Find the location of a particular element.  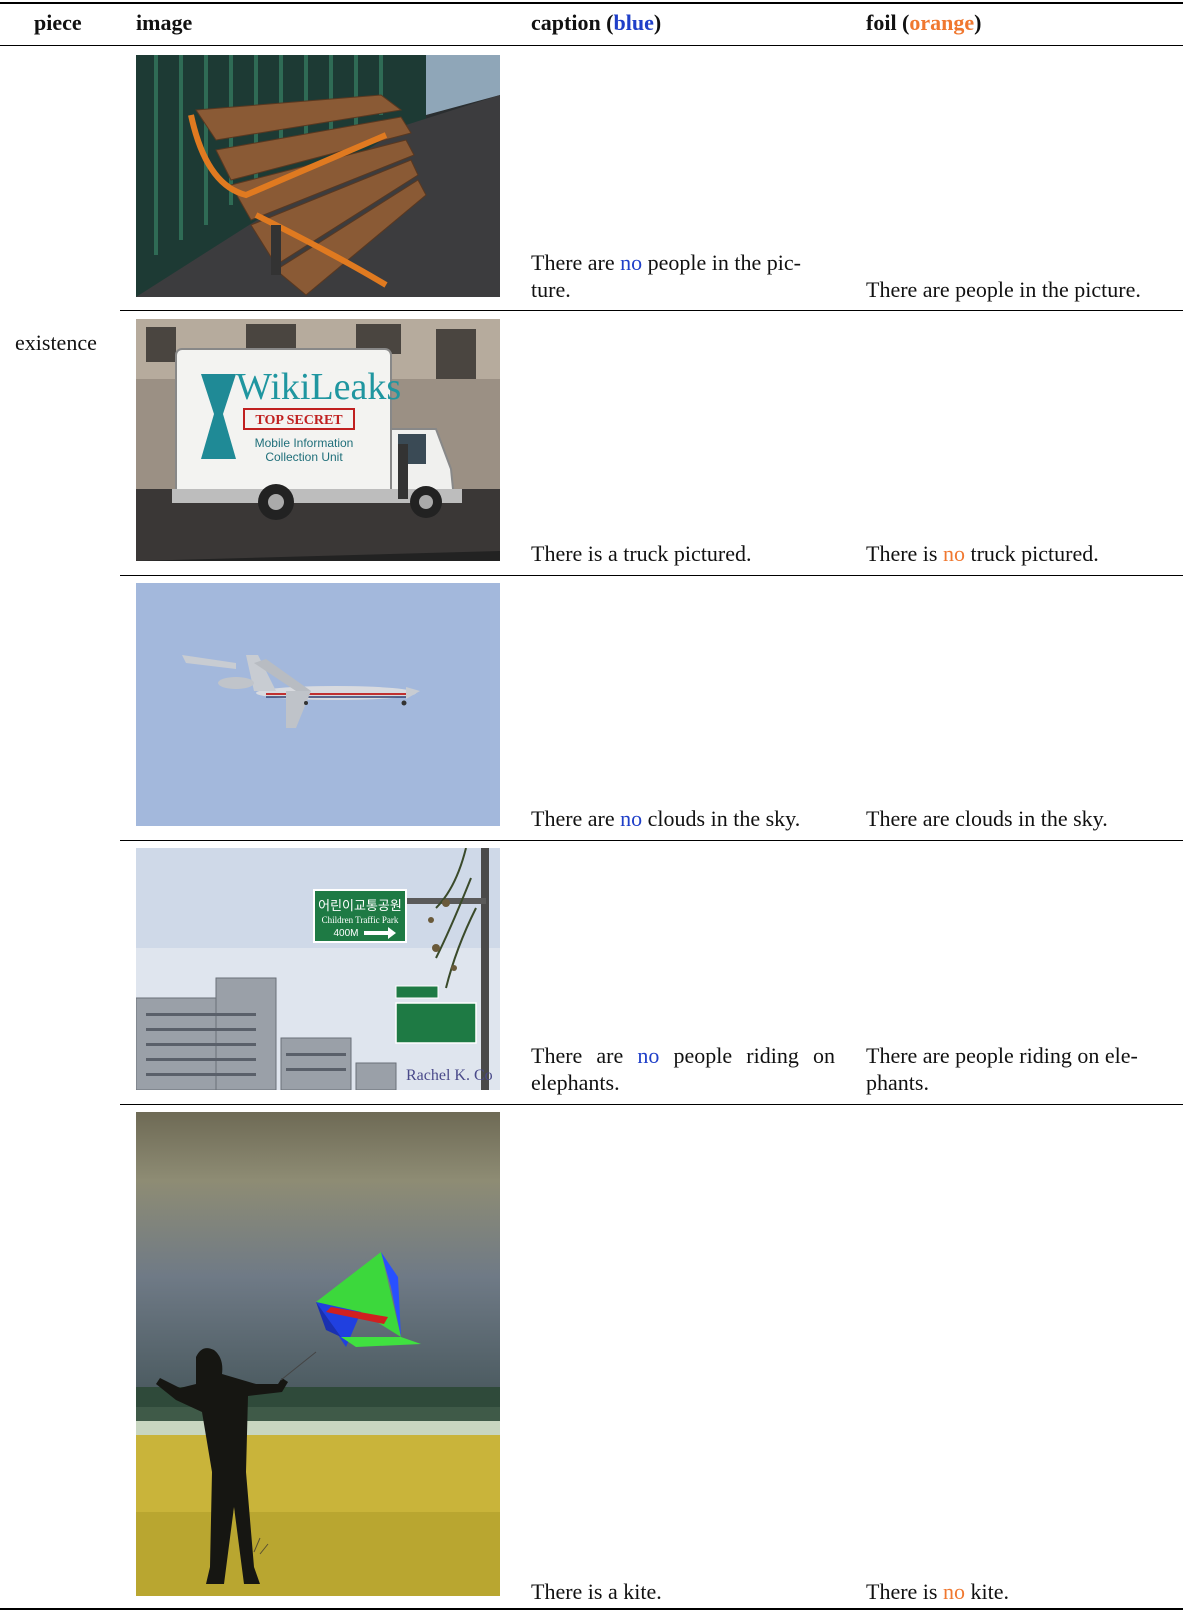

piece-label: existence is located at coordinates (56, 342).